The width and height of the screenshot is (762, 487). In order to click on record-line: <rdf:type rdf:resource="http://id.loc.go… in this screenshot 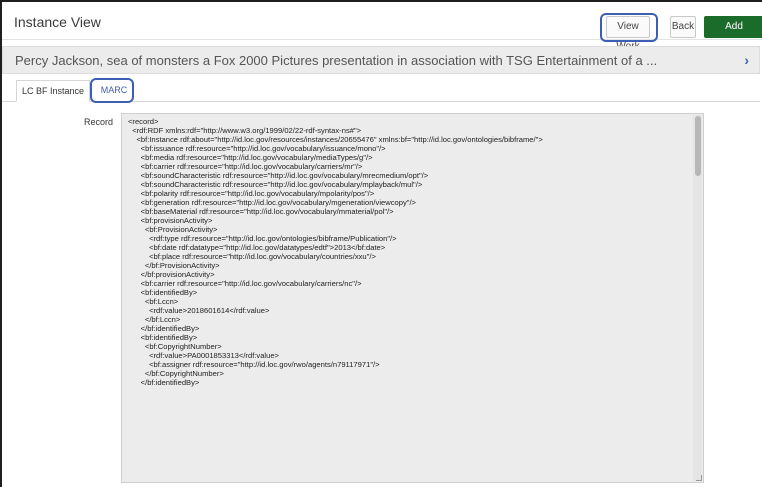, I will do `click(262, 238)`.